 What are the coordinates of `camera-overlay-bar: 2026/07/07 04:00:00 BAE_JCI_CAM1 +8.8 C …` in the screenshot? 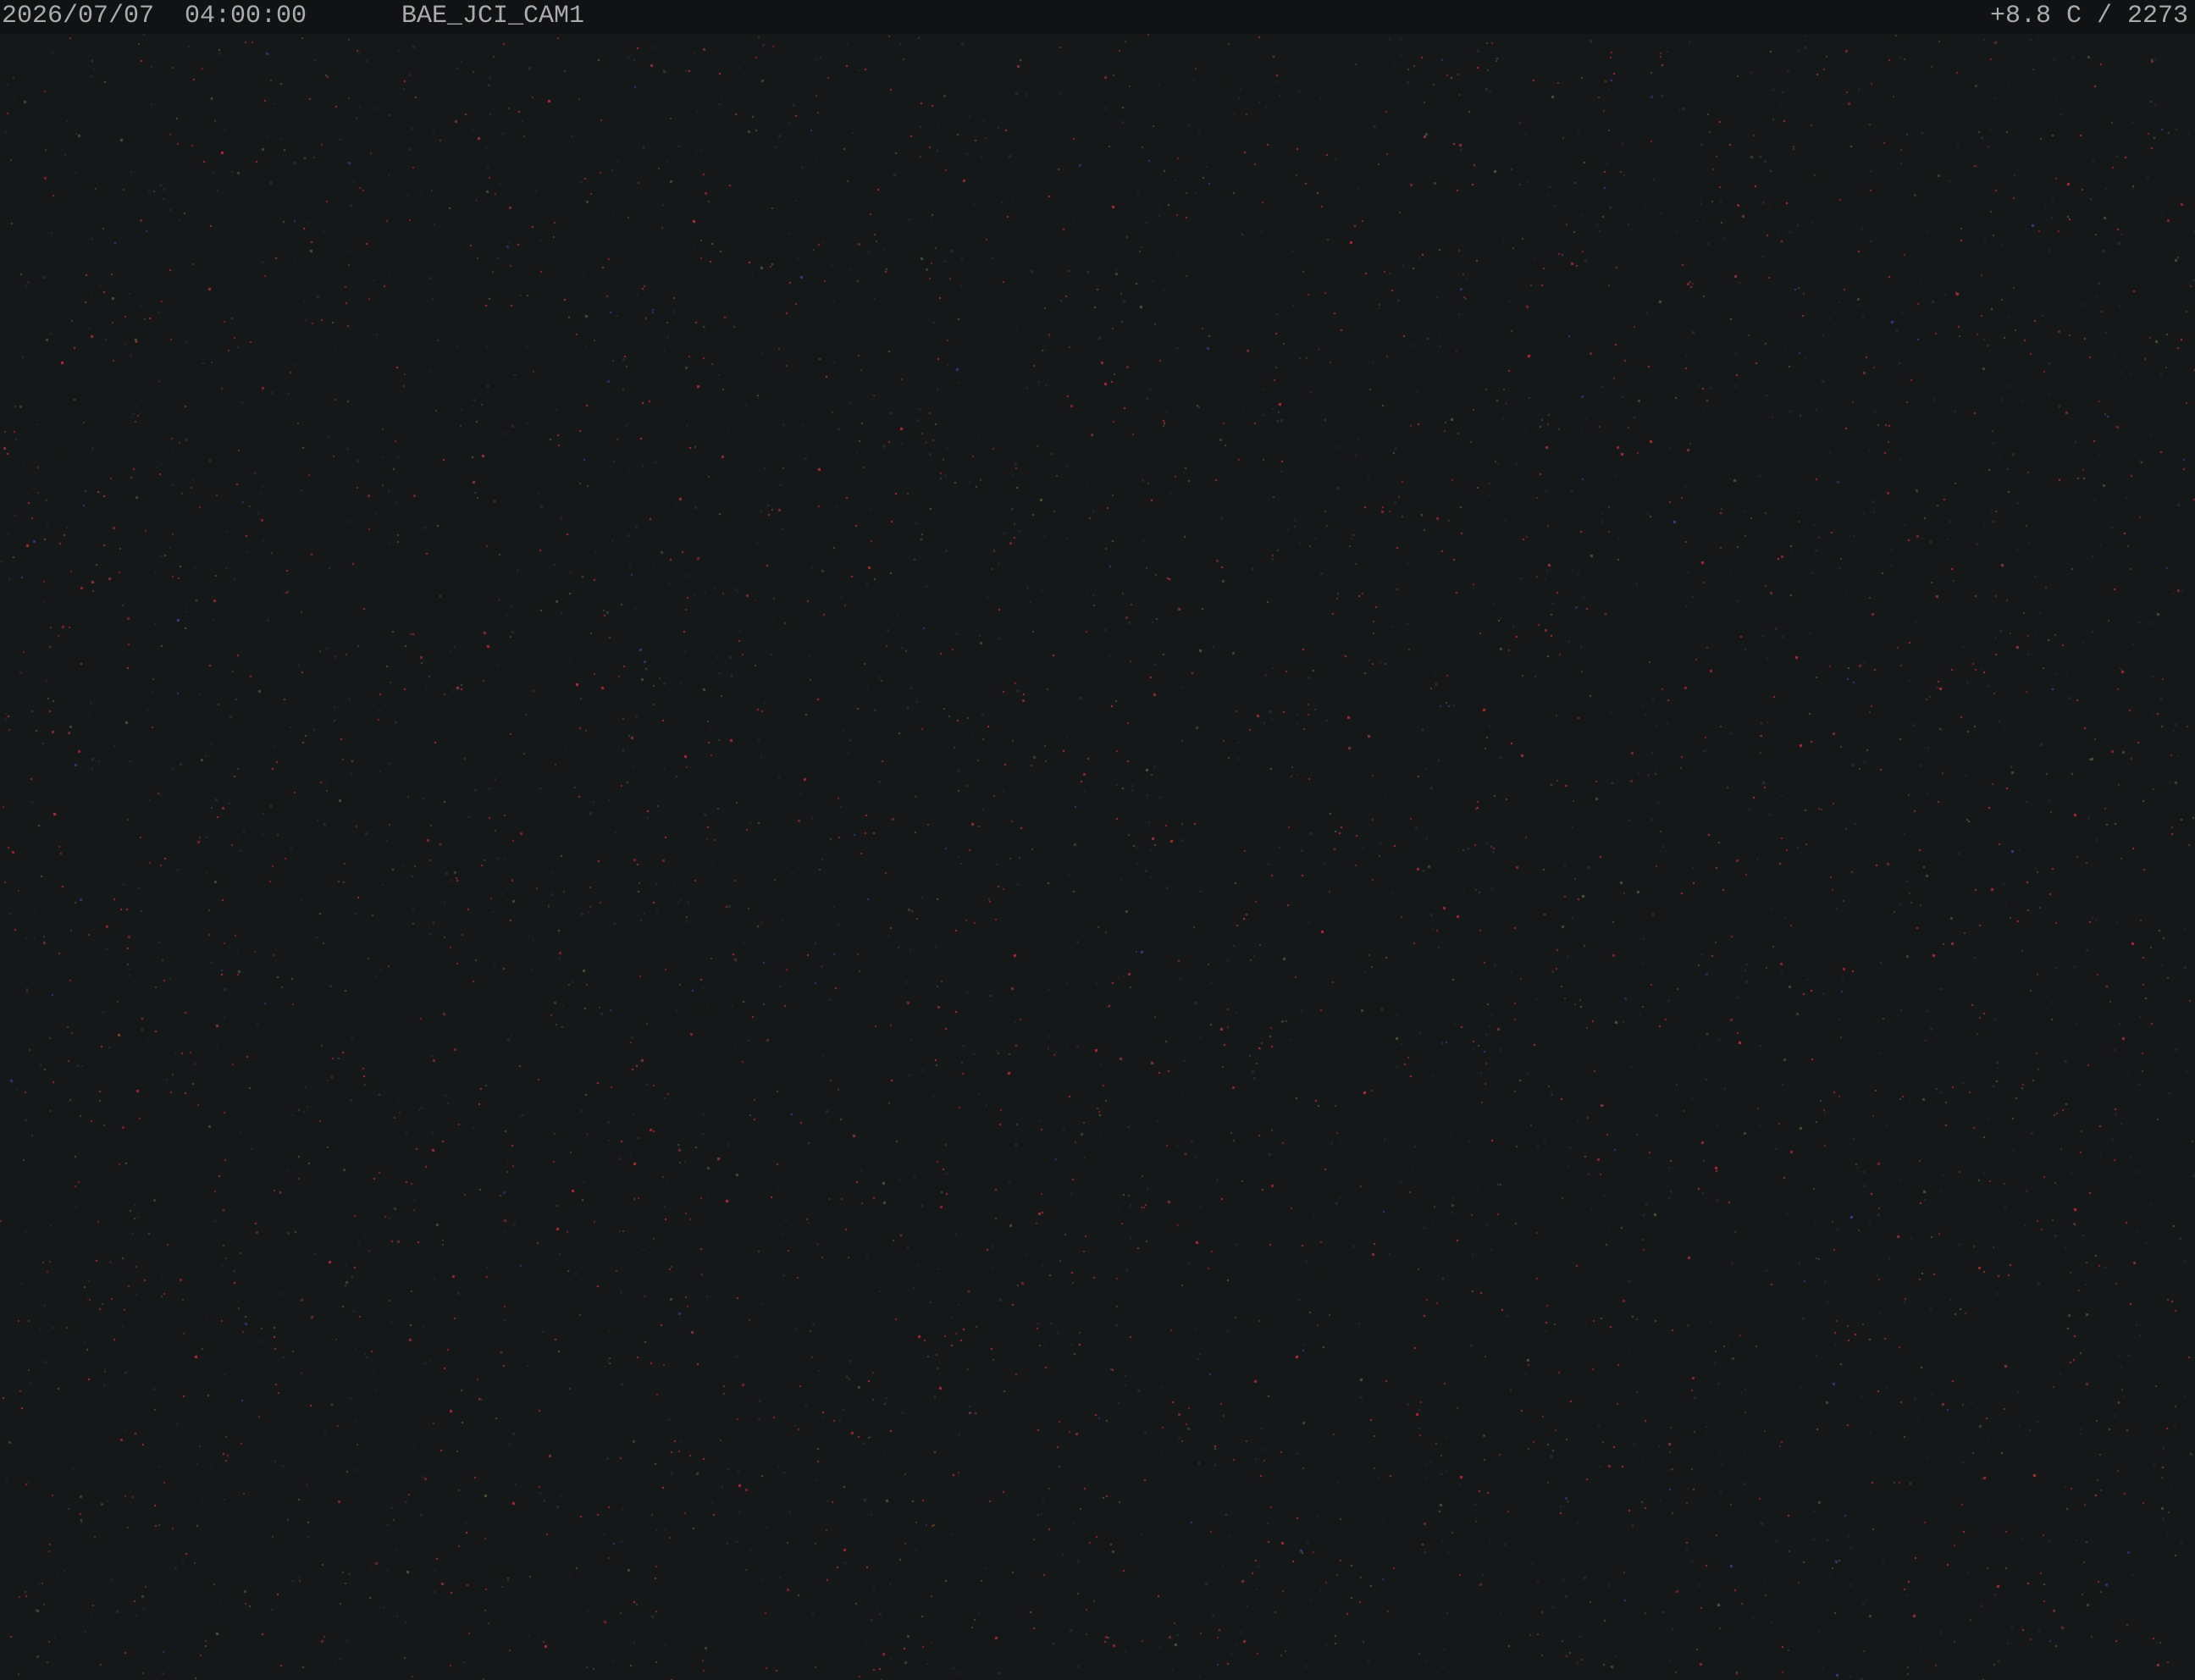 It's located at (1097, 17).